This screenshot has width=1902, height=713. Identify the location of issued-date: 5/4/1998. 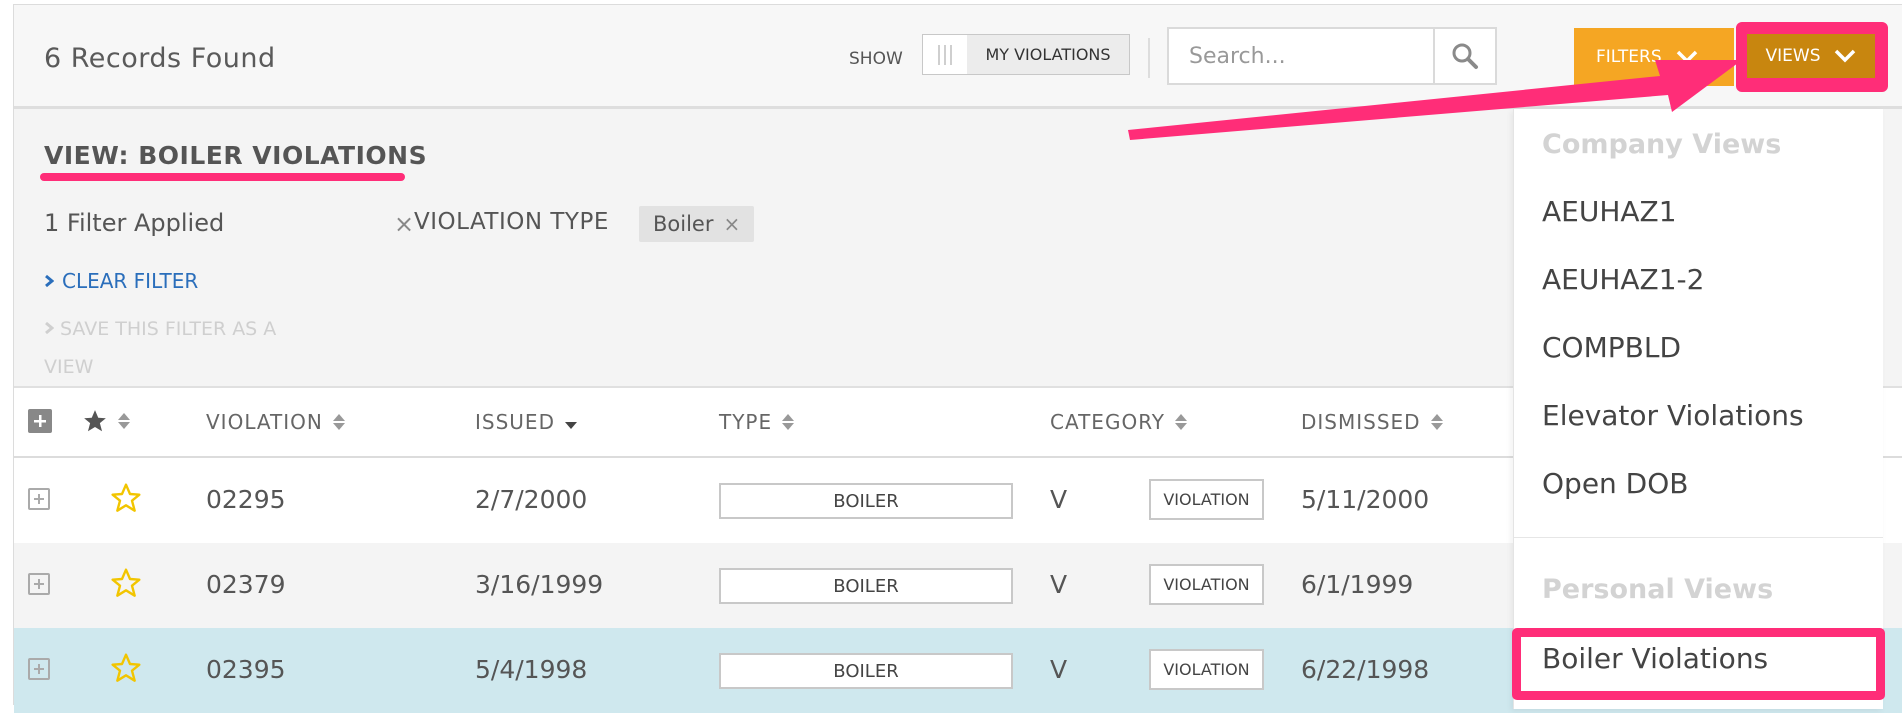
(531, 669).